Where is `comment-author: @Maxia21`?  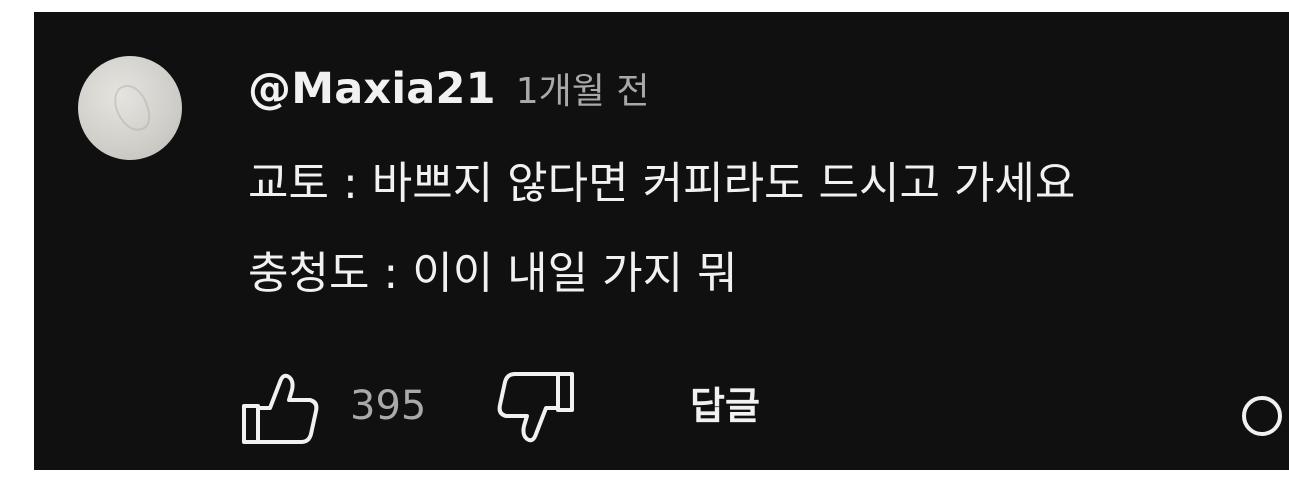 comment-author: @Maxia21 is located at coordinates (372, 89).